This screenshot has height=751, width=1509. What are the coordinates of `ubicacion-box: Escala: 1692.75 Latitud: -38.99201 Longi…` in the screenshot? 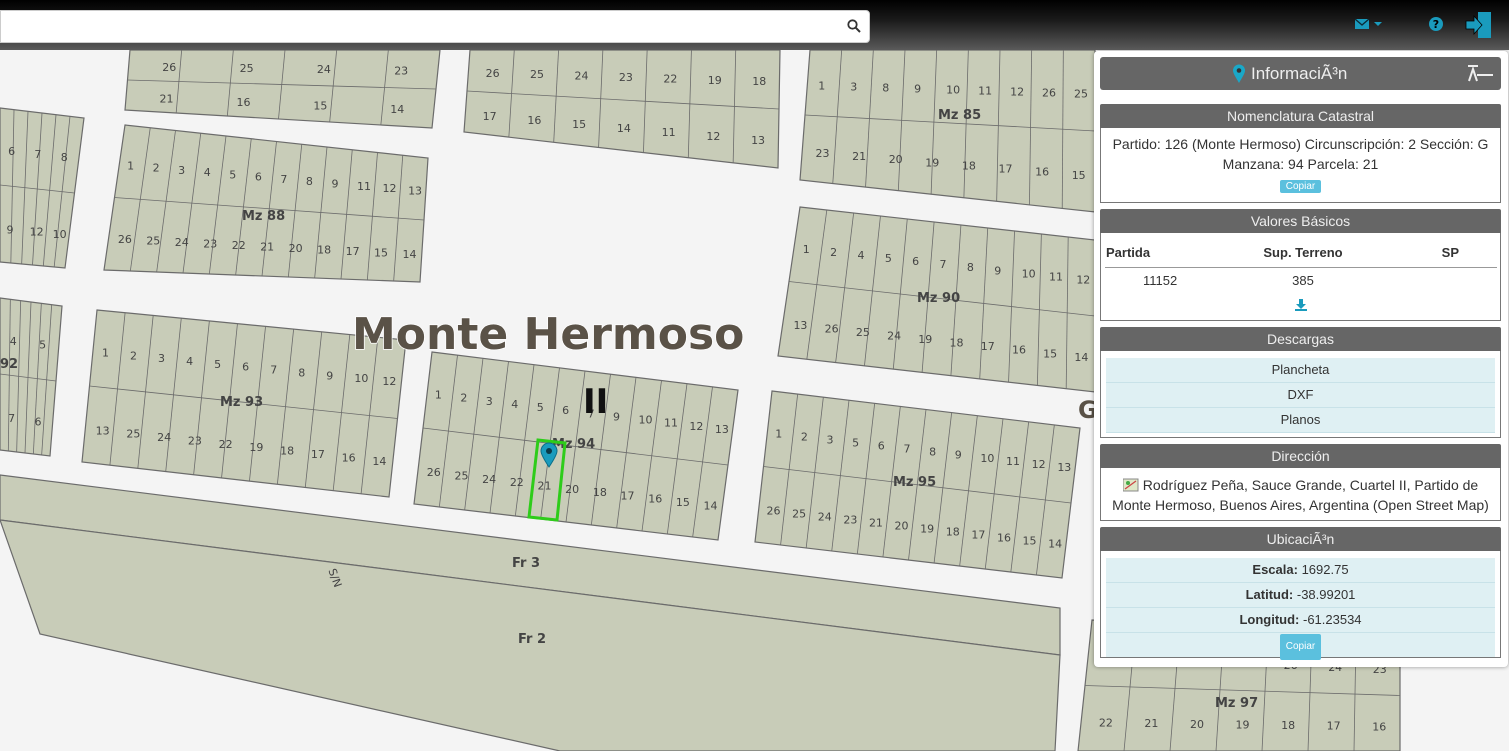 It's located at (1300, 605).